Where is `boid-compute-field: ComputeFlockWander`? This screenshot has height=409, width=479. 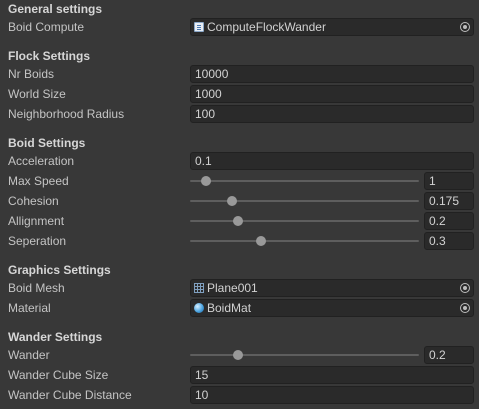
boid-compute-field: ComputeFlockWander is located at coordinates (332, 27).